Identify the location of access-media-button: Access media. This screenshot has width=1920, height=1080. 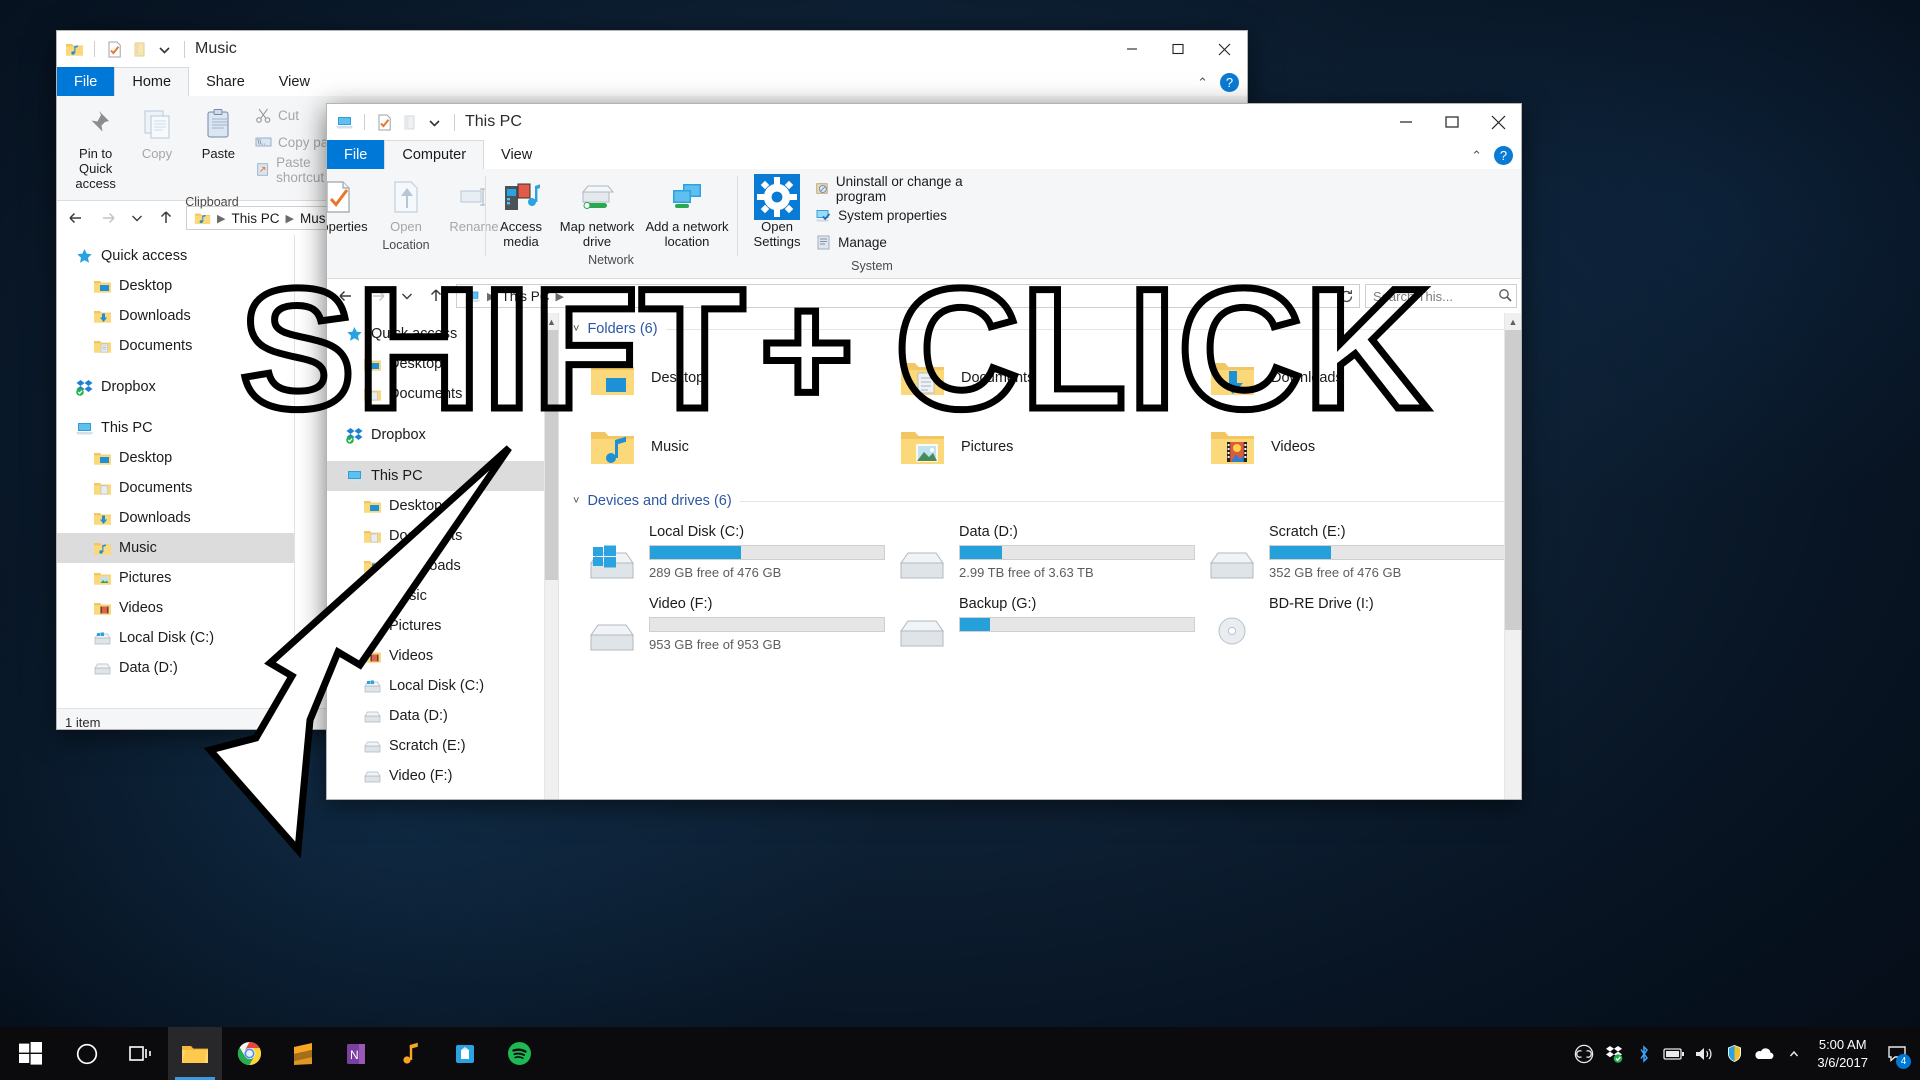
(521, 212).